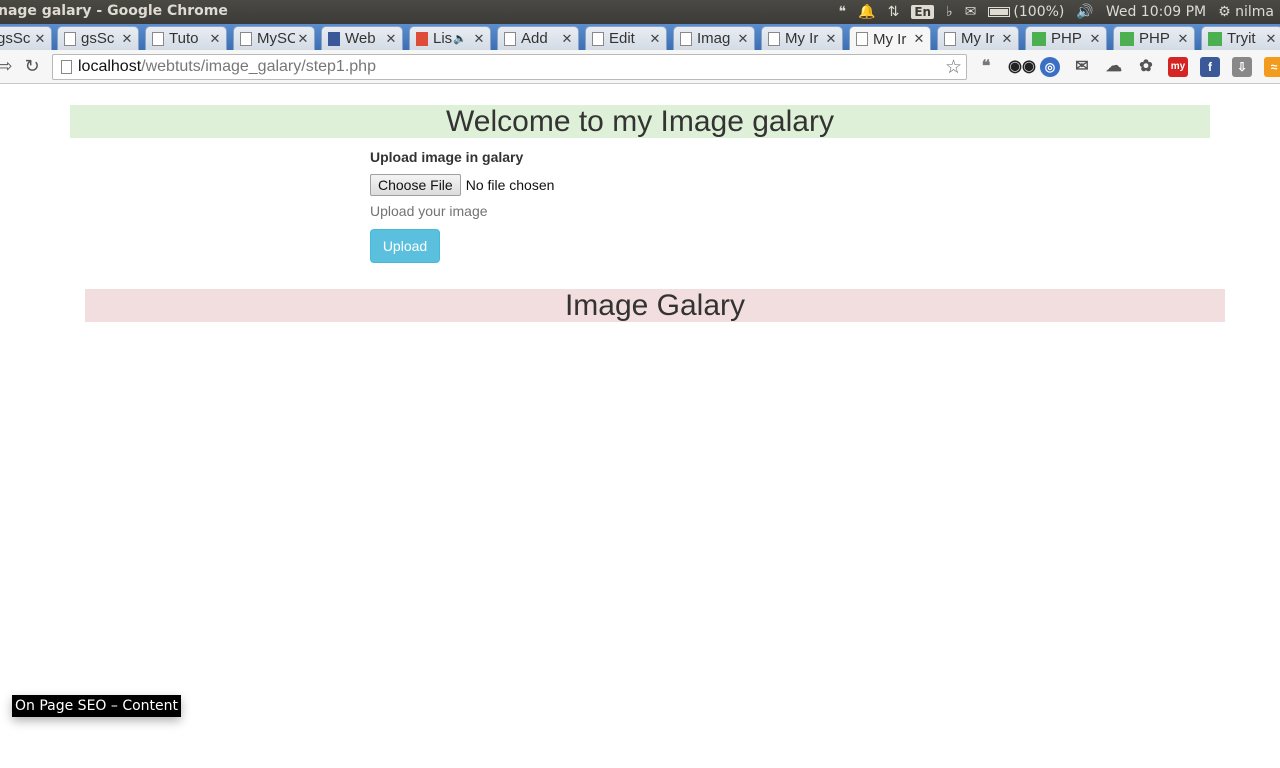 The image size is (1280, 768). Describe the element at coordinates (894, 12) in the screenshot. I see `network-icon: ⇅` at that location.